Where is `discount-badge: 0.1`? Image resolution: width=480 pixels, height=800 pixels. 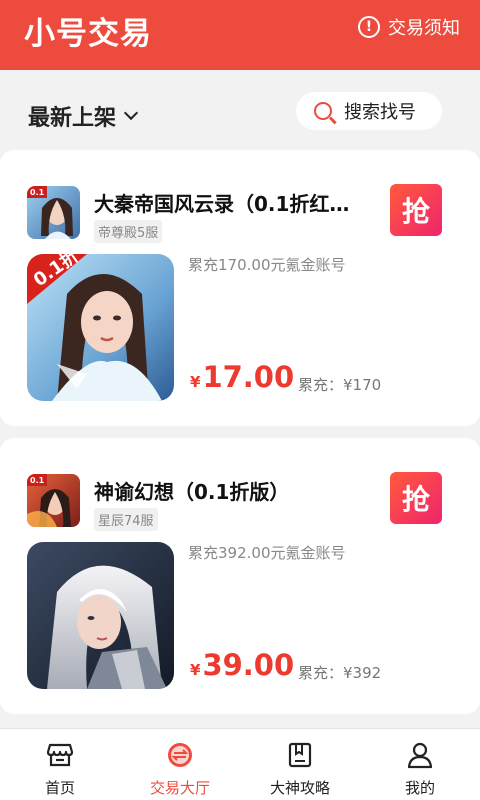
discount-badge: 0.1 is located at coordinates (37, 480).